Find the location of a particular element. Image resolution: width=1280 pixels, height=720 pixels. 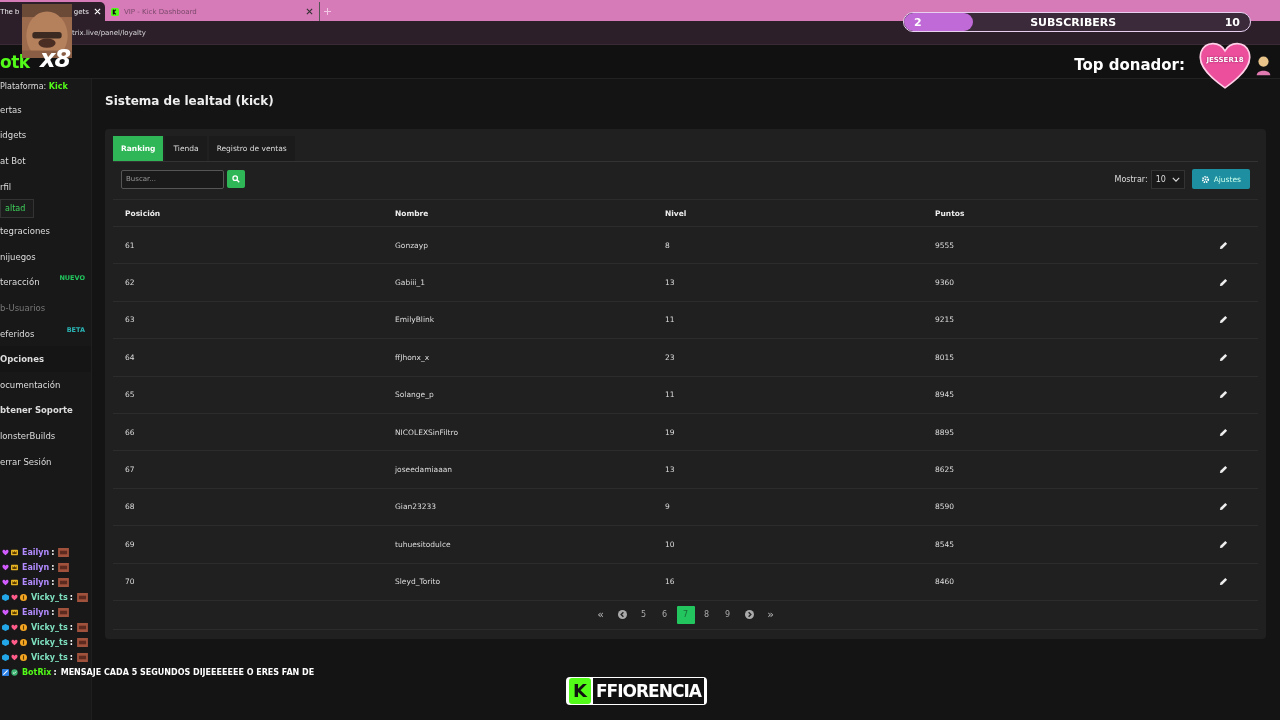

page-size-select: 10 is located at coordinates (1167, 179).